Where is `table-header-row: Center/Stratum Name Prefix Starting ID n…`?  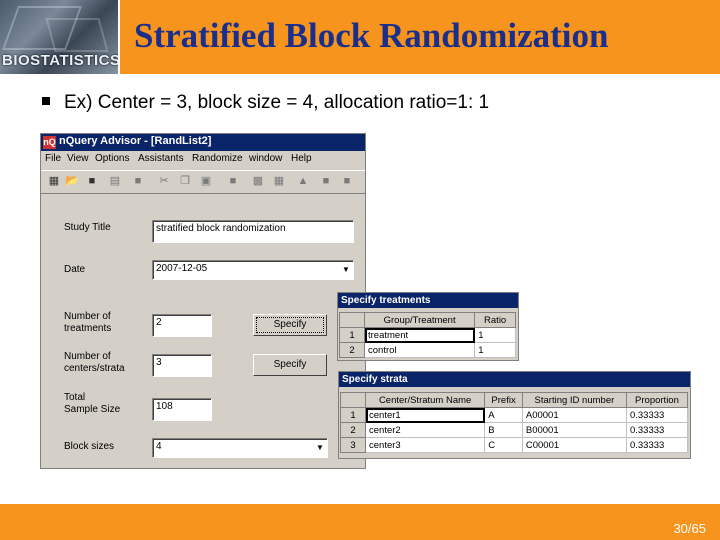 table-header-row: Center/Stratum Name Prefix Starting ID n… is located at coordinates (514, 400).